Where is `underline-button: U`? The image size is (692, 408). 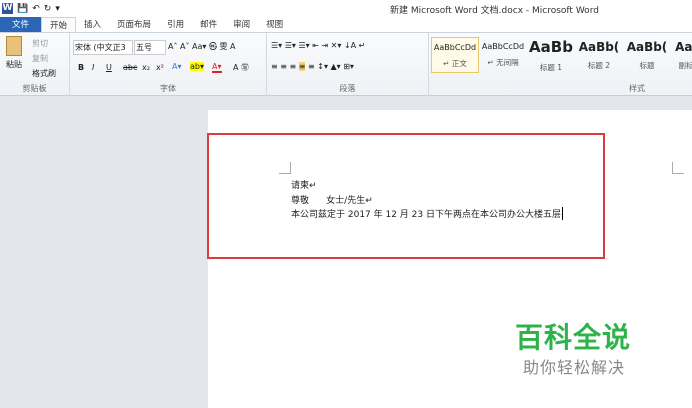 underline-button: U is located at coordinates (109, 67).